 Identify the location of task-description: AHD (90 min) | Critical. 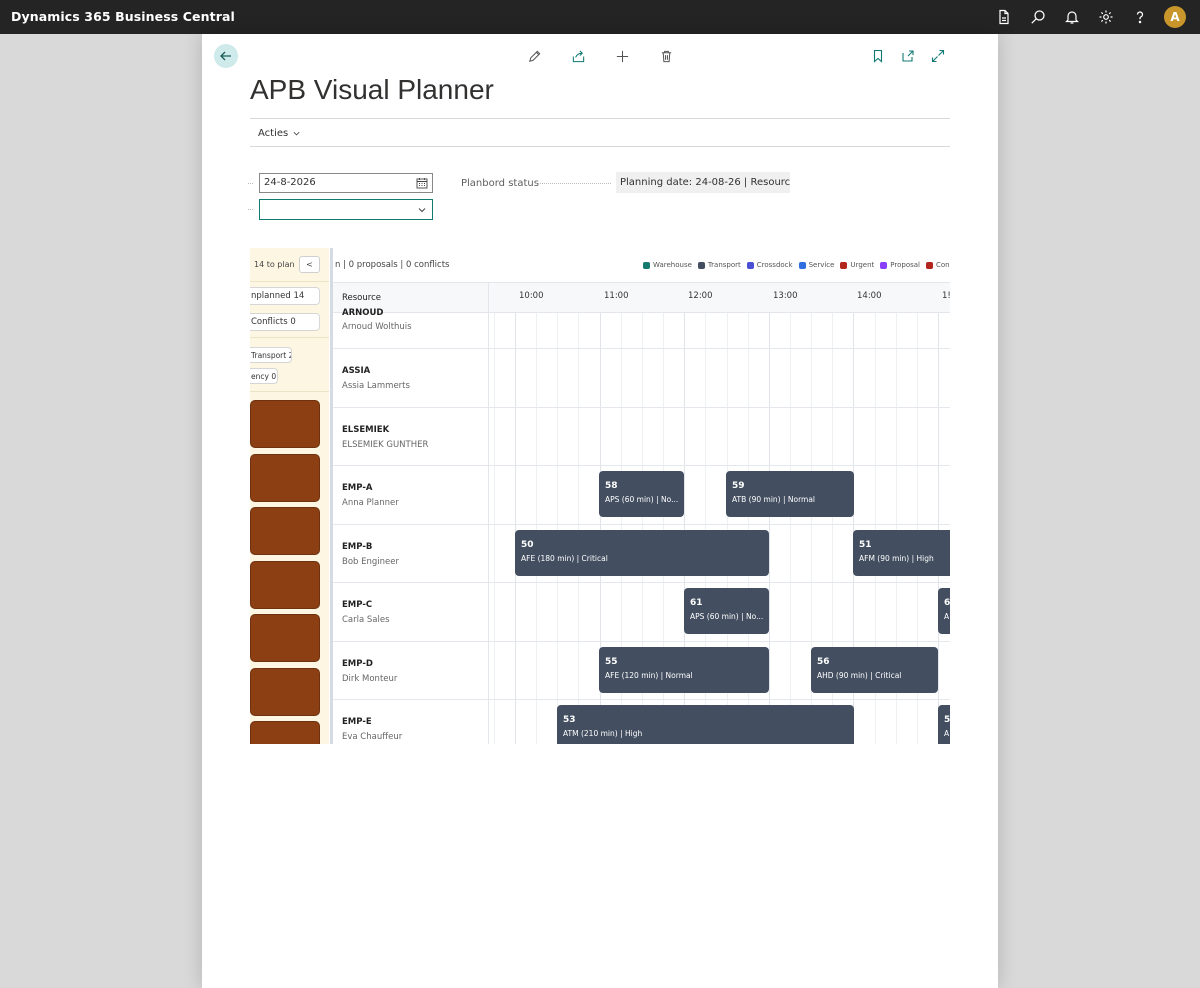
(859, 675).